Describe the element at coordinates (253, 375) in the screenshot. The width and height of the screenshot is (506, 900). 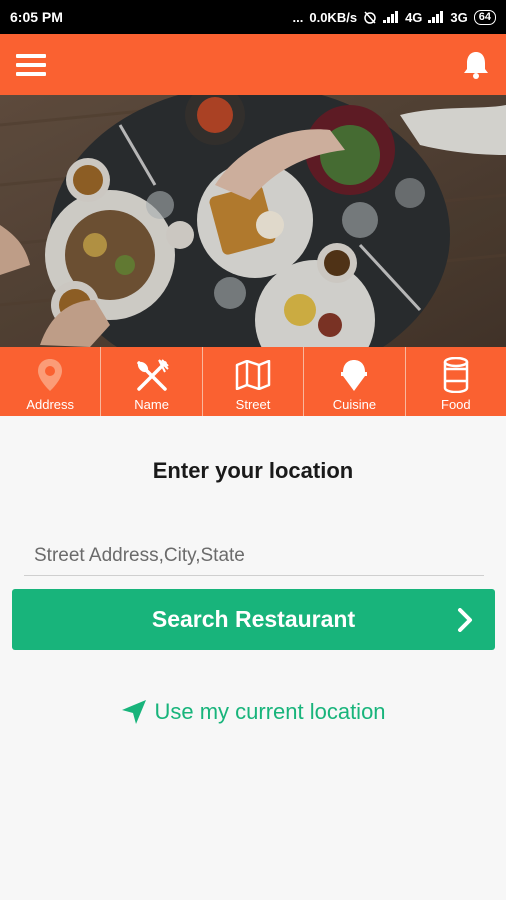
I see `map-icon` at that location.